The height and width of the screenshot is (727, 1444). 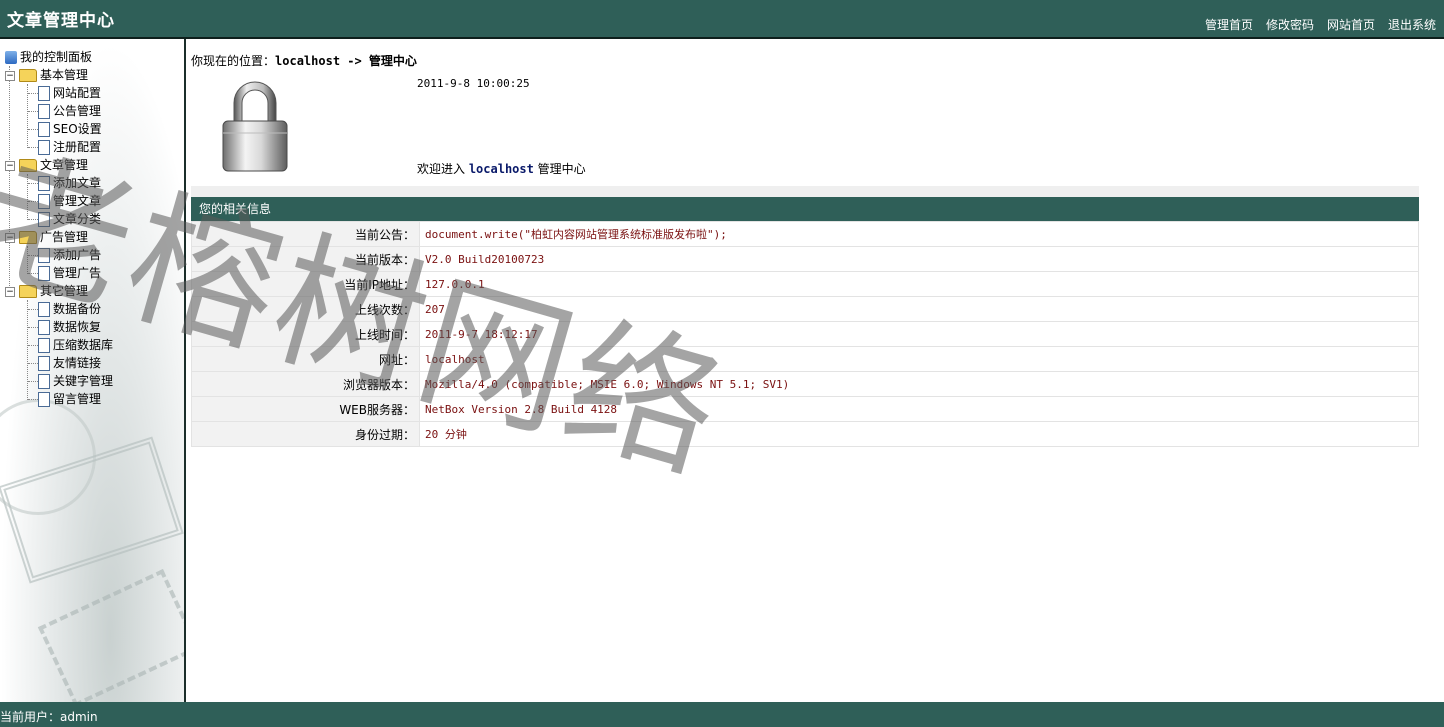 What do you see at coordinates (11, 57) in the screenshot?
I see `control-panel-icon` at bounding box center [11, 57].